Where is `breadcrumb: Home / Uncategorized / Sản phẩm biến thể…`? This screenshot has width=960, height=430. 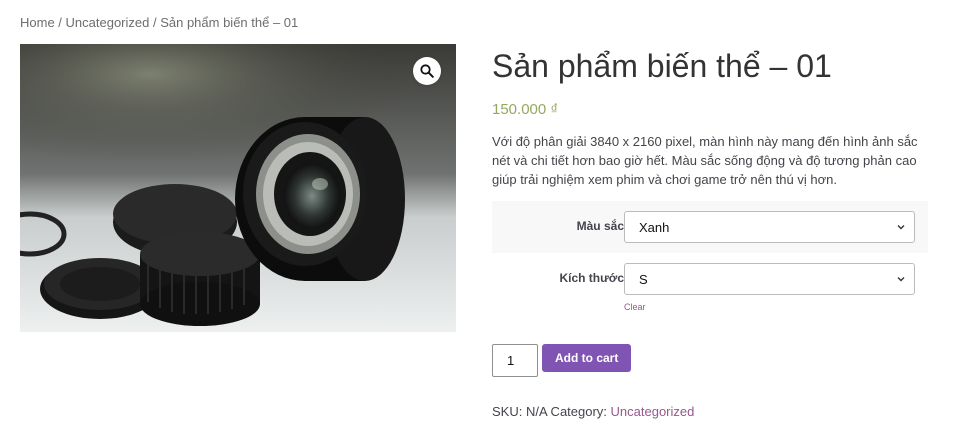
breadcrumb: Home / Uncategorized / Sản phẩm biến thể… is located at coordinates (159, 22).